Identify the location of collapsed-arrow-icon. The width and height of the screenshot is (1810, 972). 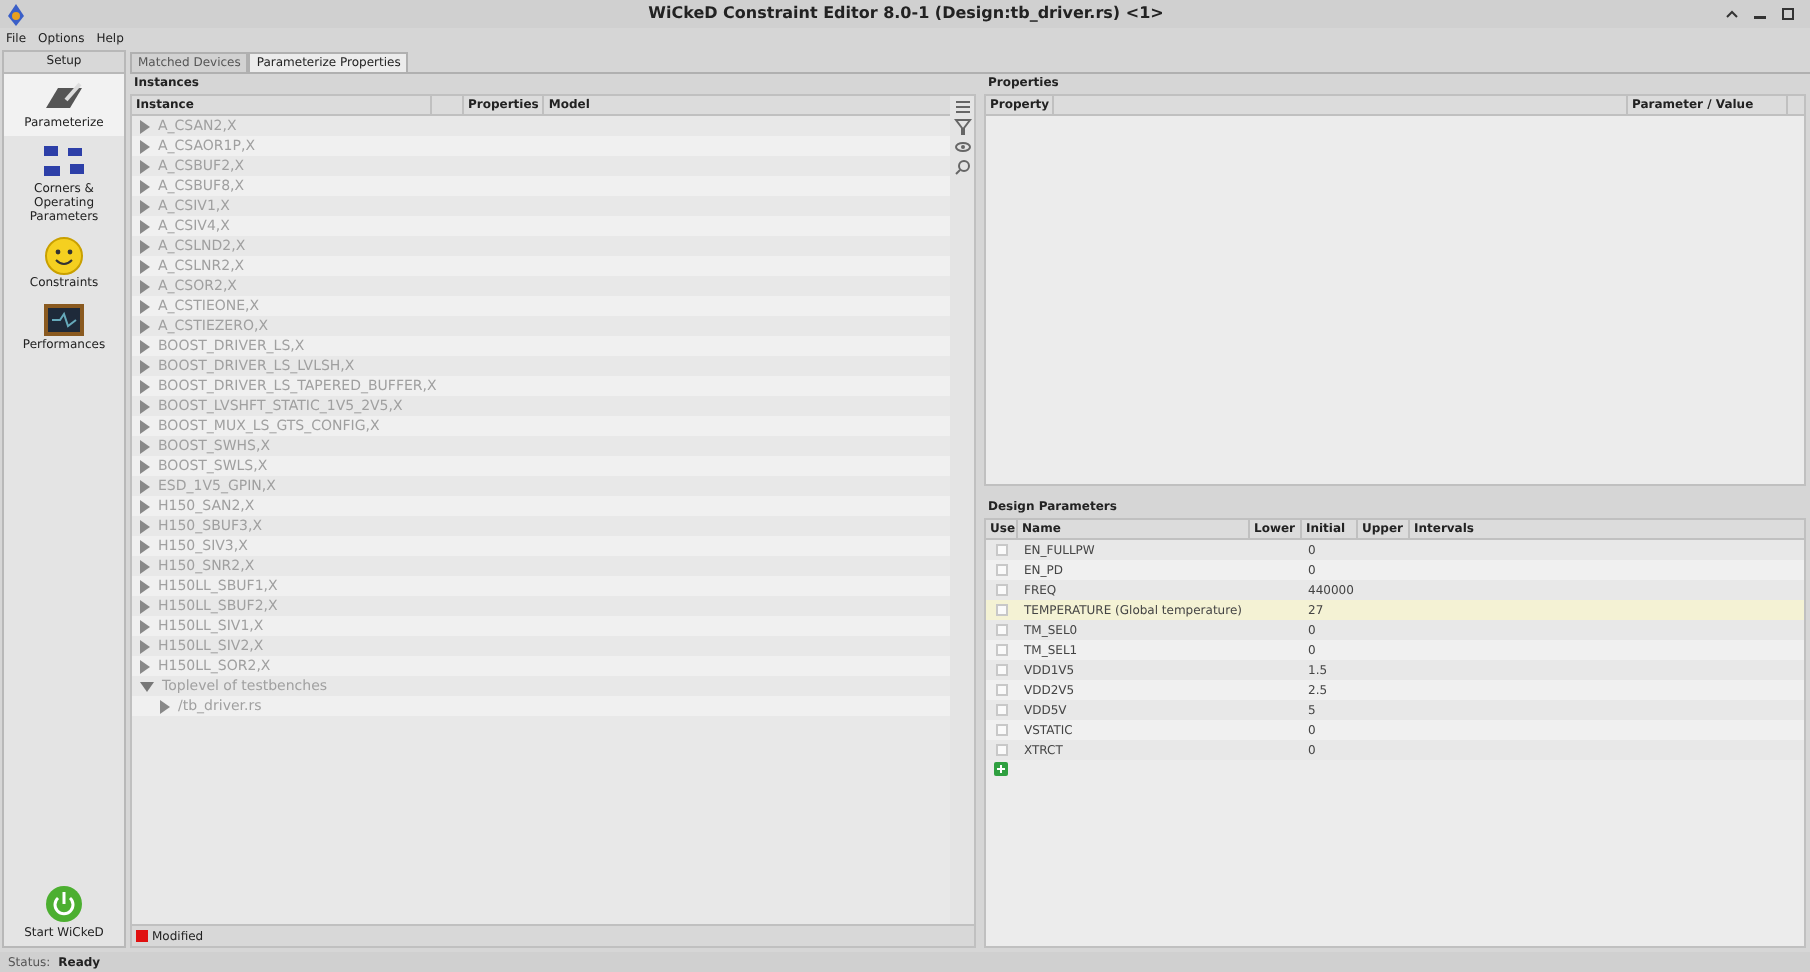
(165, 706).